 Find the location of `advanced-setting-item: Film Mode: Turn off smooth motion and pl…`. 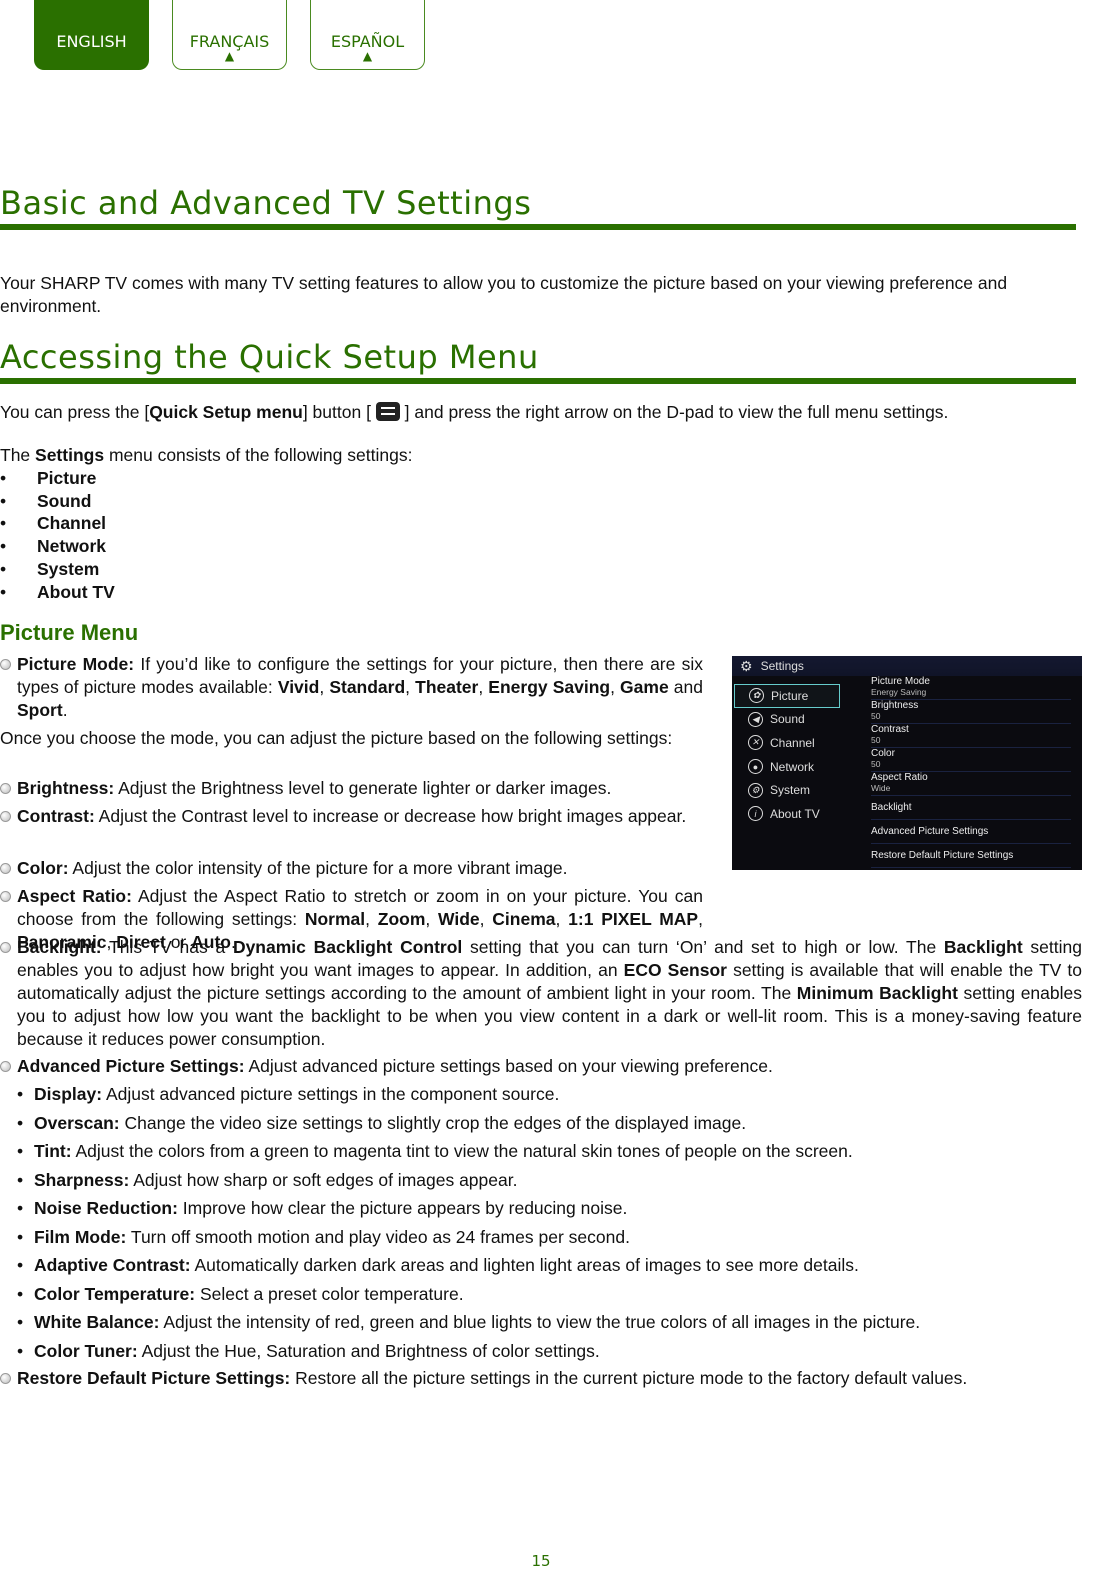

advanced-setting-item: Film Mode: Turn off smooth motion and pl… is located at coordinates (323, 1237).